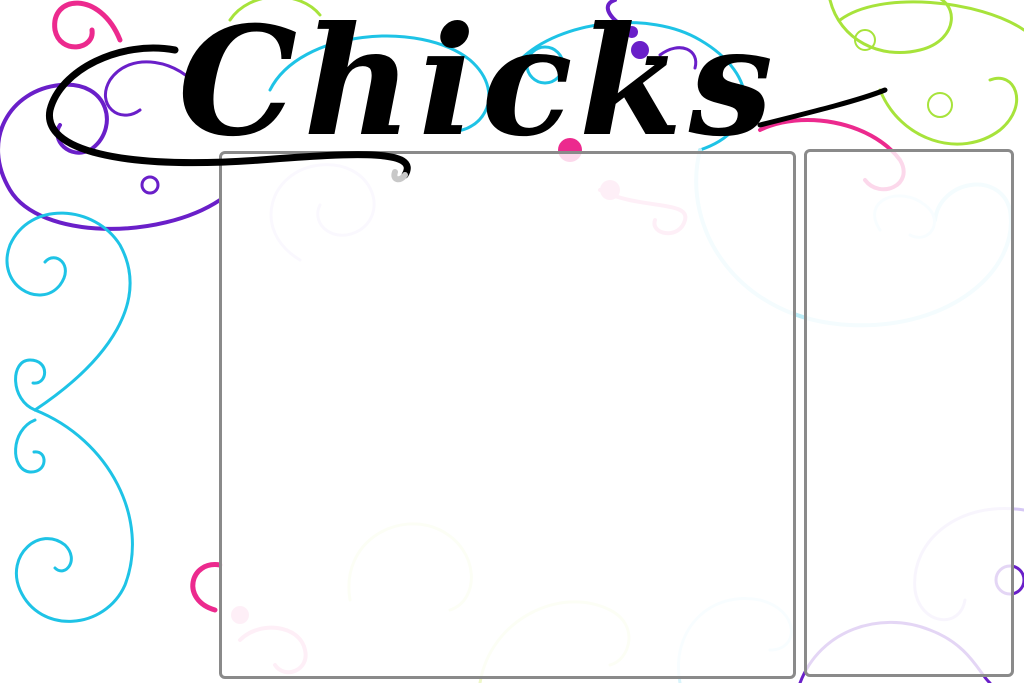 The height and width of the screenshot is (683, 1024). I want to click on page-title: Chicks, so click(479, 85).